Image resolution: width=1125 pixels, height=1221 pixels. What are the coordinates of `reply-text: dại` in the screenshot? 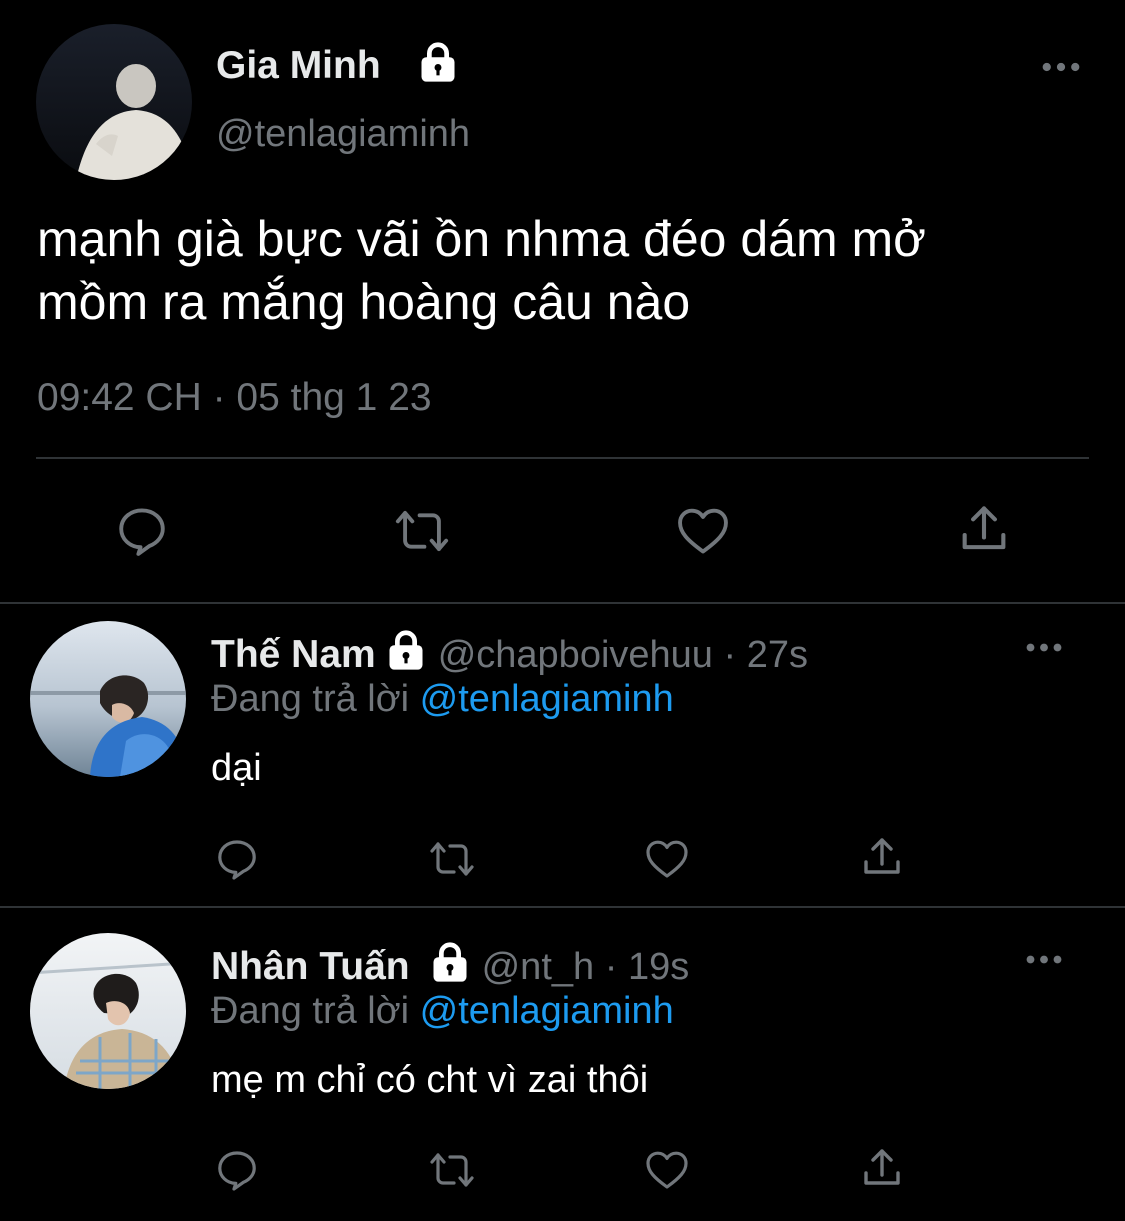 It's located at (236, 768).